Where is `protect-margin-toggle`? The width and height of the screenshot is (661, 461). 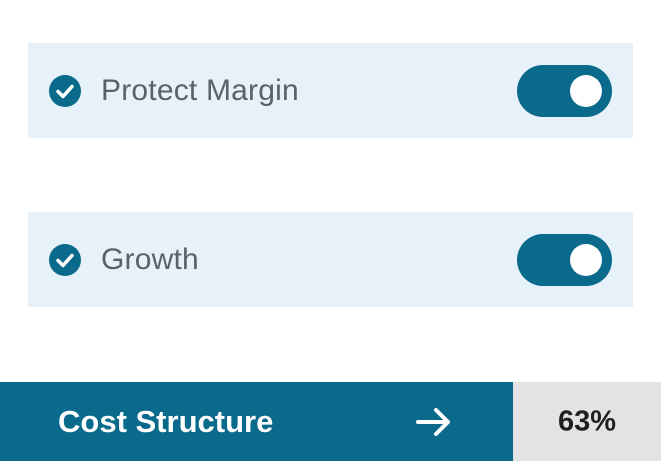
protect-margin-toggle is located at coordinates (564, 90).